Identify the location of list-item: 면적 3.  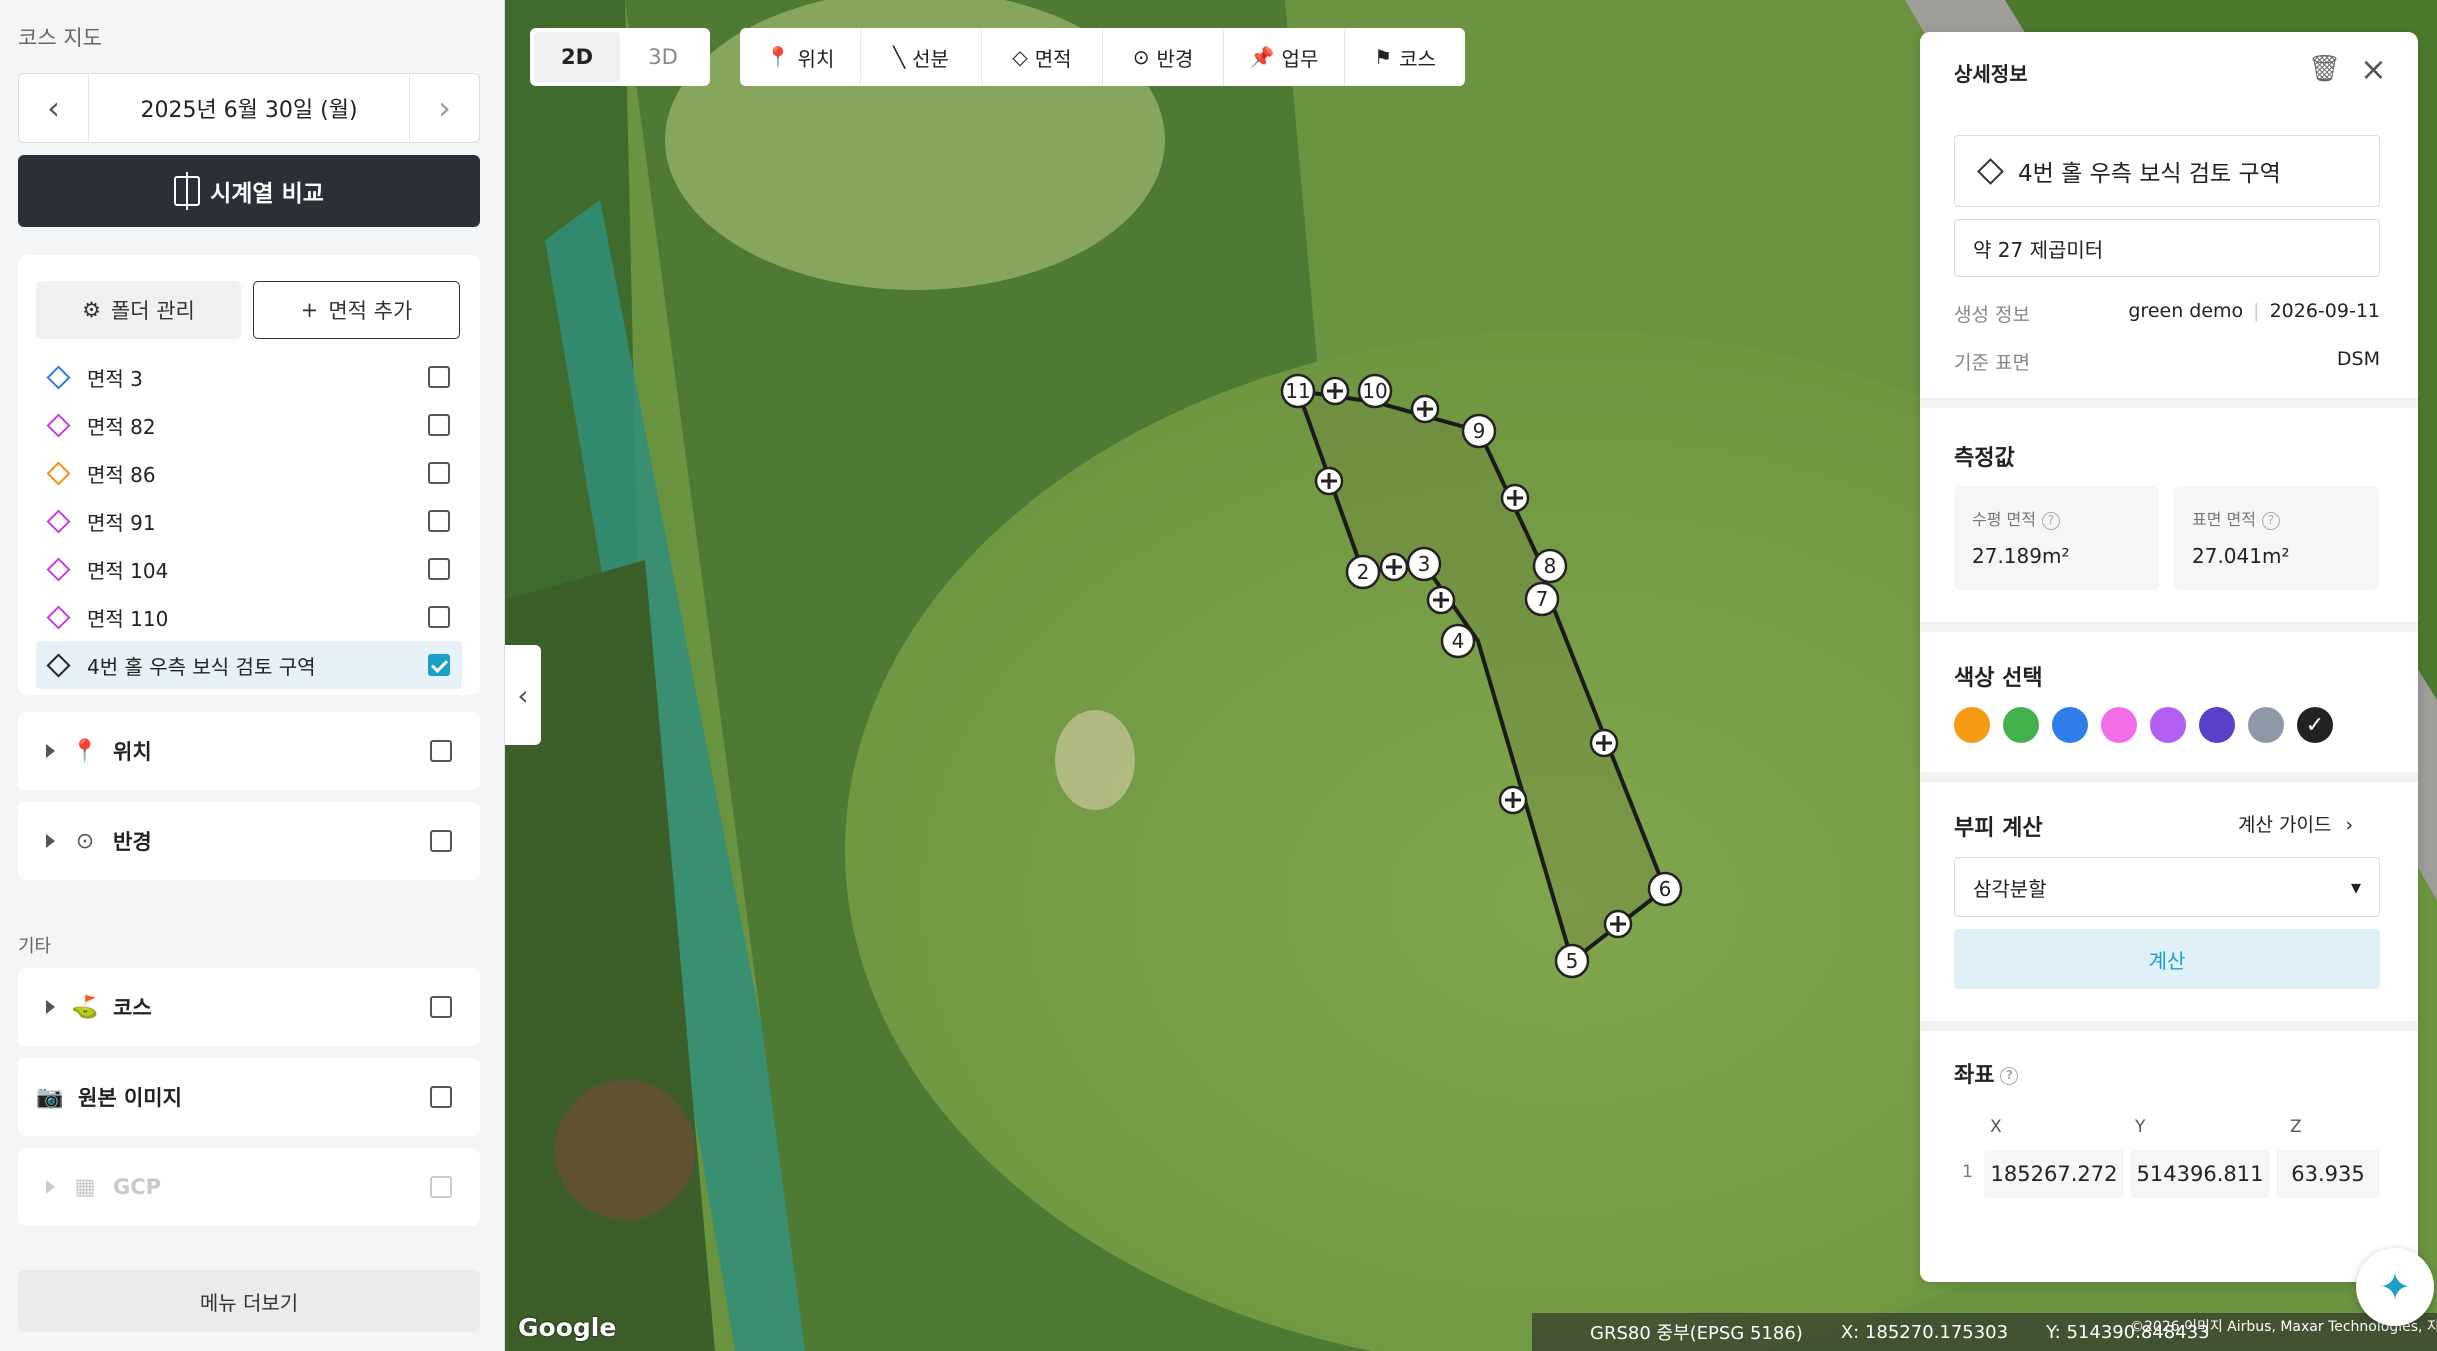
(249, 377).